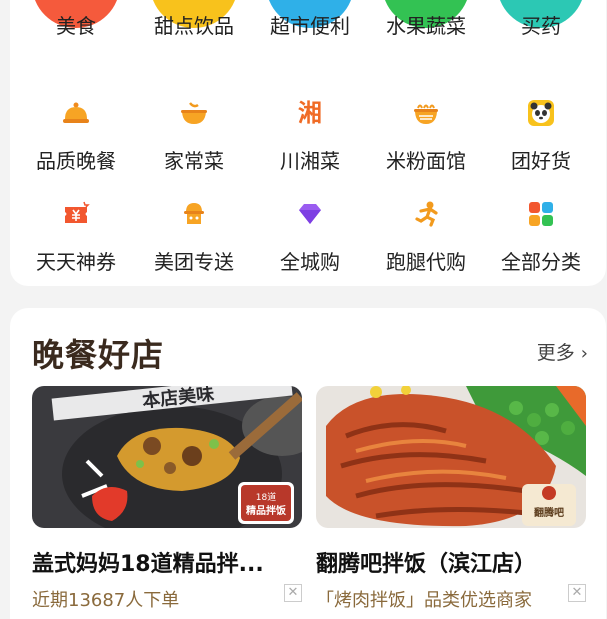 Image resolution: width=607 pixels, height=619 pixels. I want to click on shop-image: 翻腾吧, so click(451, 457).